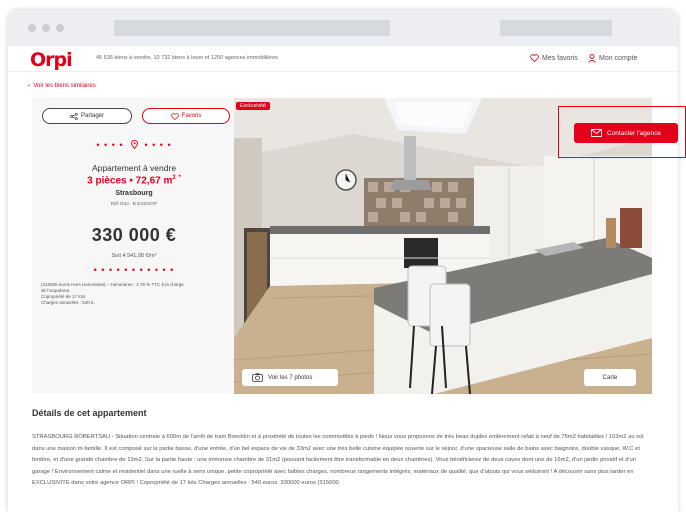 The image size is (686, 512). I want to click on exclusivity-badge: Exclusivité, so click(253, 106).